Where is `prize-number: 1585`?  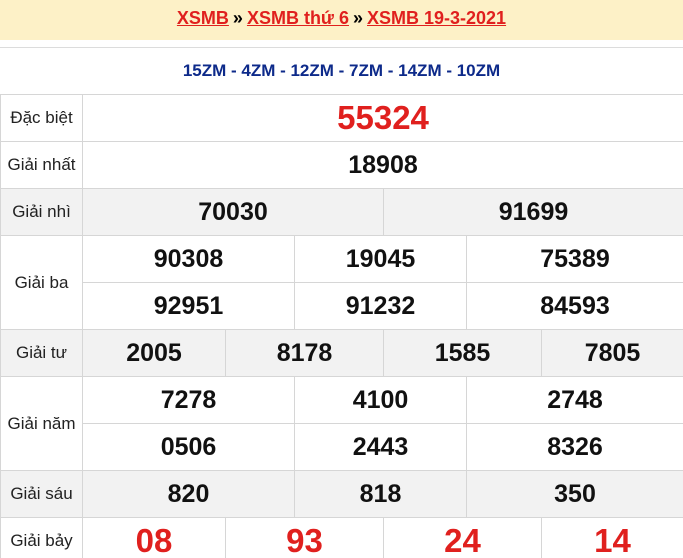
prize-number: 1585 is located at coordinates (462, 353).